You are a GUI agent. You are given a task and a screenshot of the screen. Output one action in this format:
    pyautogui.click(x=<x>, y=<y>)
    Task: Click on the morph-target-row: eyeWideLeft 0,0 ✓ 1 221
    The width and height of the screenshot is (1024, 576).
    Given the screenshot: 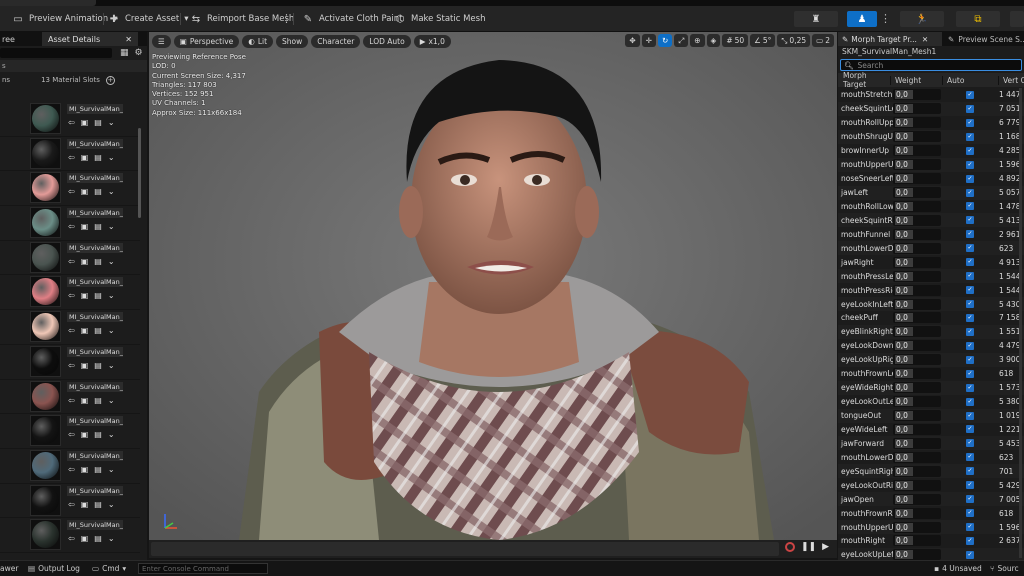 What is the action you would take?
    pyautogui.click(x=931, y=430)
    